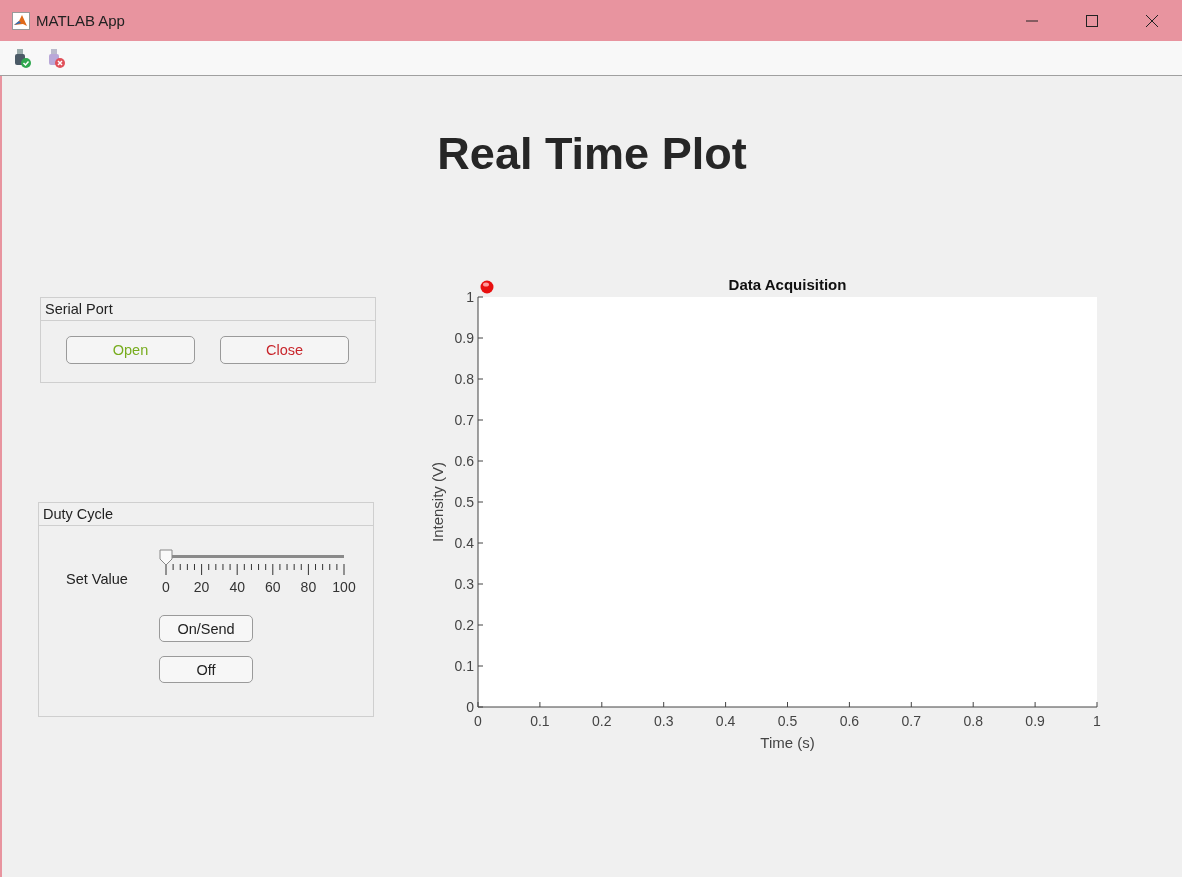  What do you see at coordinates (464, 543) in the screenshot?
I see `y-tick-label: 0.4` at bounding box center [464, 543].